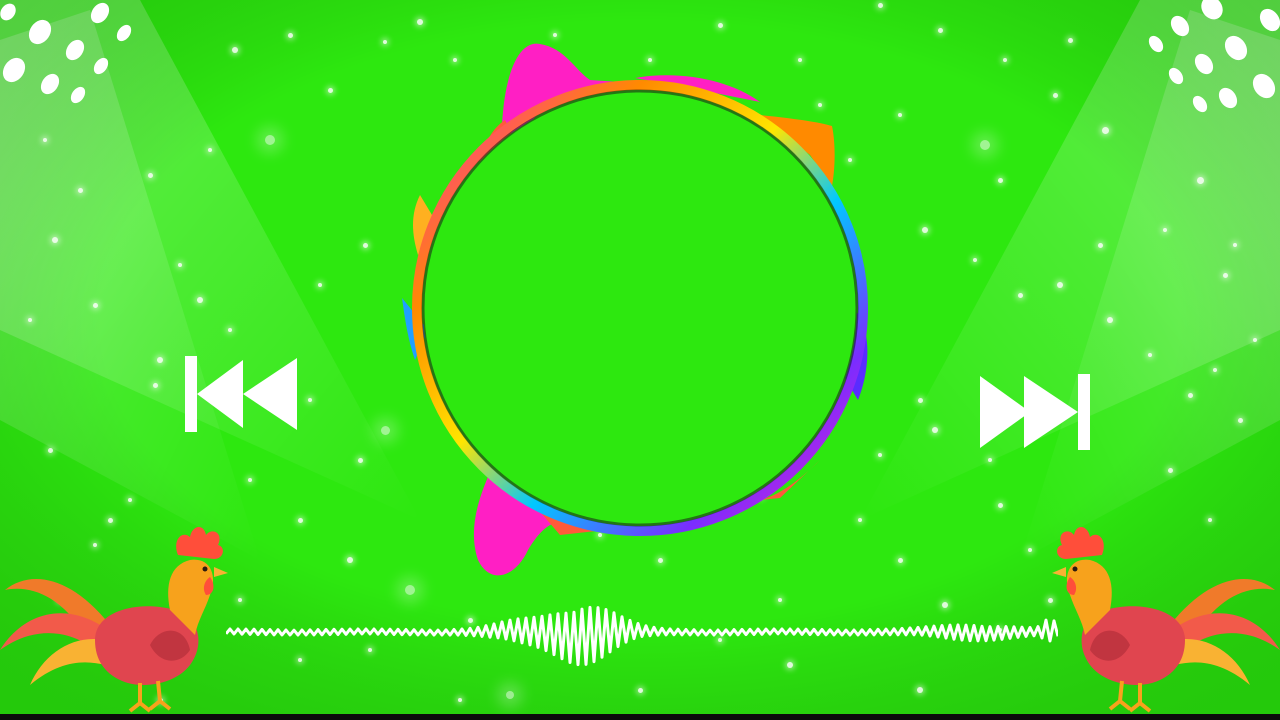 This screenshot has height=720, width=1280. Describe the element at coordinates (642, 636) in the screenshot. I see `sound-wave` at that location.